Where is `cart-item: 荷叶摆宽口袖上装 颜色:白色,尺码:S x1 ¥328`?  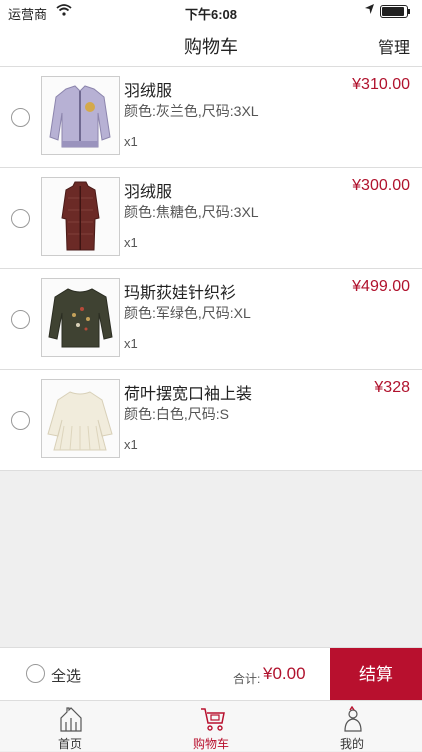
cart-item: 荷叶摆宽口袖上装 颜色:白色,尺码:S x1 ¥328 is located at coordinates (211, 420).